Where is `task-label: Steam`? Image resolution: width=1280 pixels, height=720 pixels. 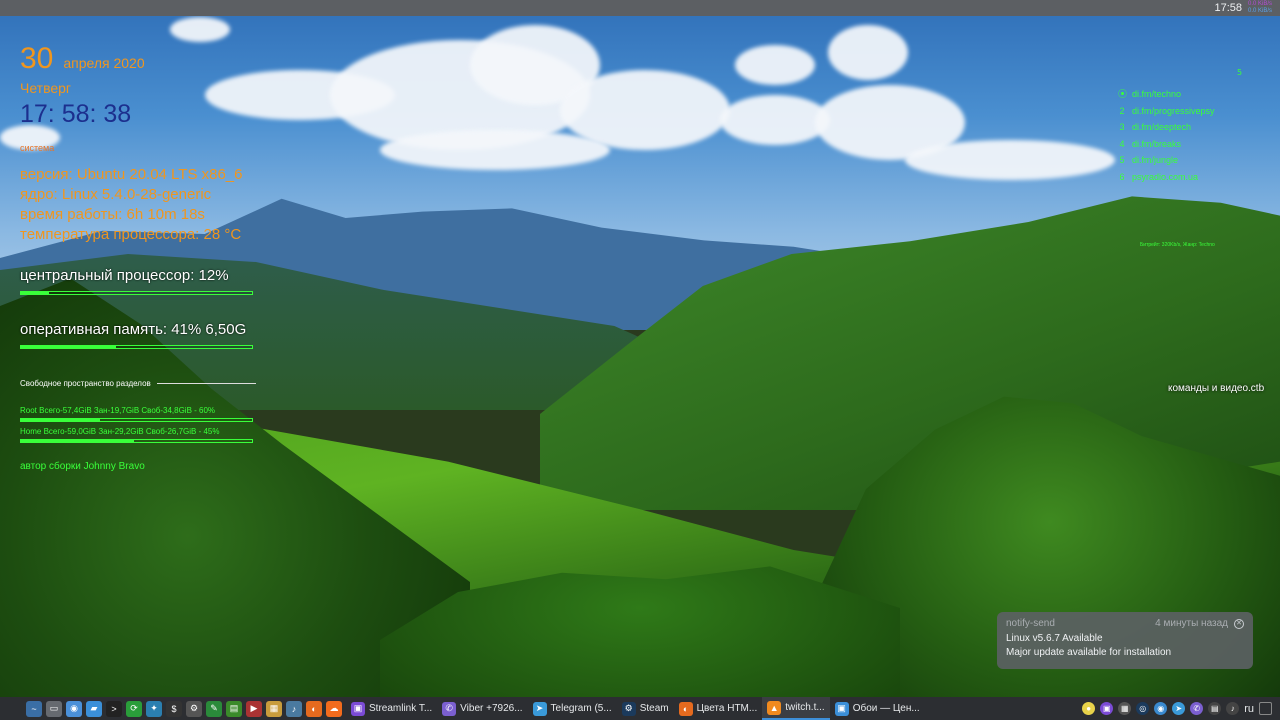
task-label: Steam is located at coordinates (654, 708).